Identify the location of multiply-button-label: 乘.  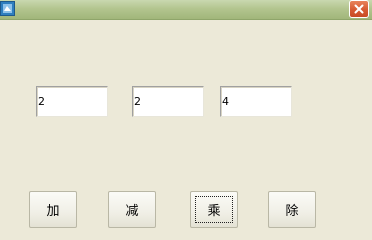
(214, 211).